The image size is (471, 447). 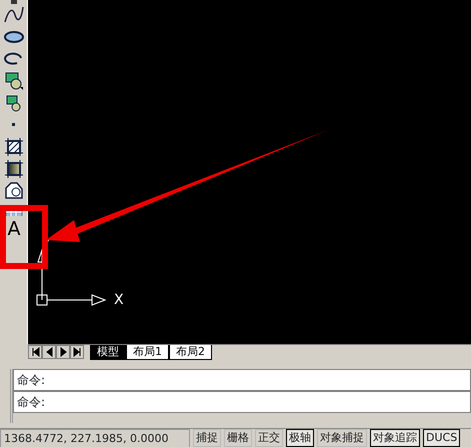 What do you see at coordinates (238, 438) in the screenshot?
I see `status-toggle: 栅格` at bounding box center [238, 438].